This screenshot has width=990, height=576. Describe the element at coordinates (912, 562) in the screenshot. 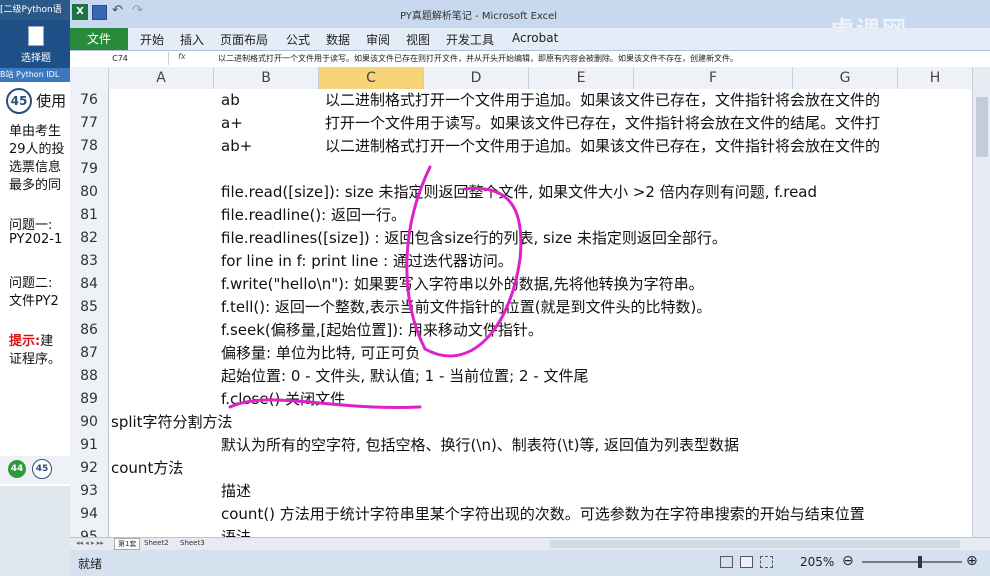

I see `zoom-slider` at that location.